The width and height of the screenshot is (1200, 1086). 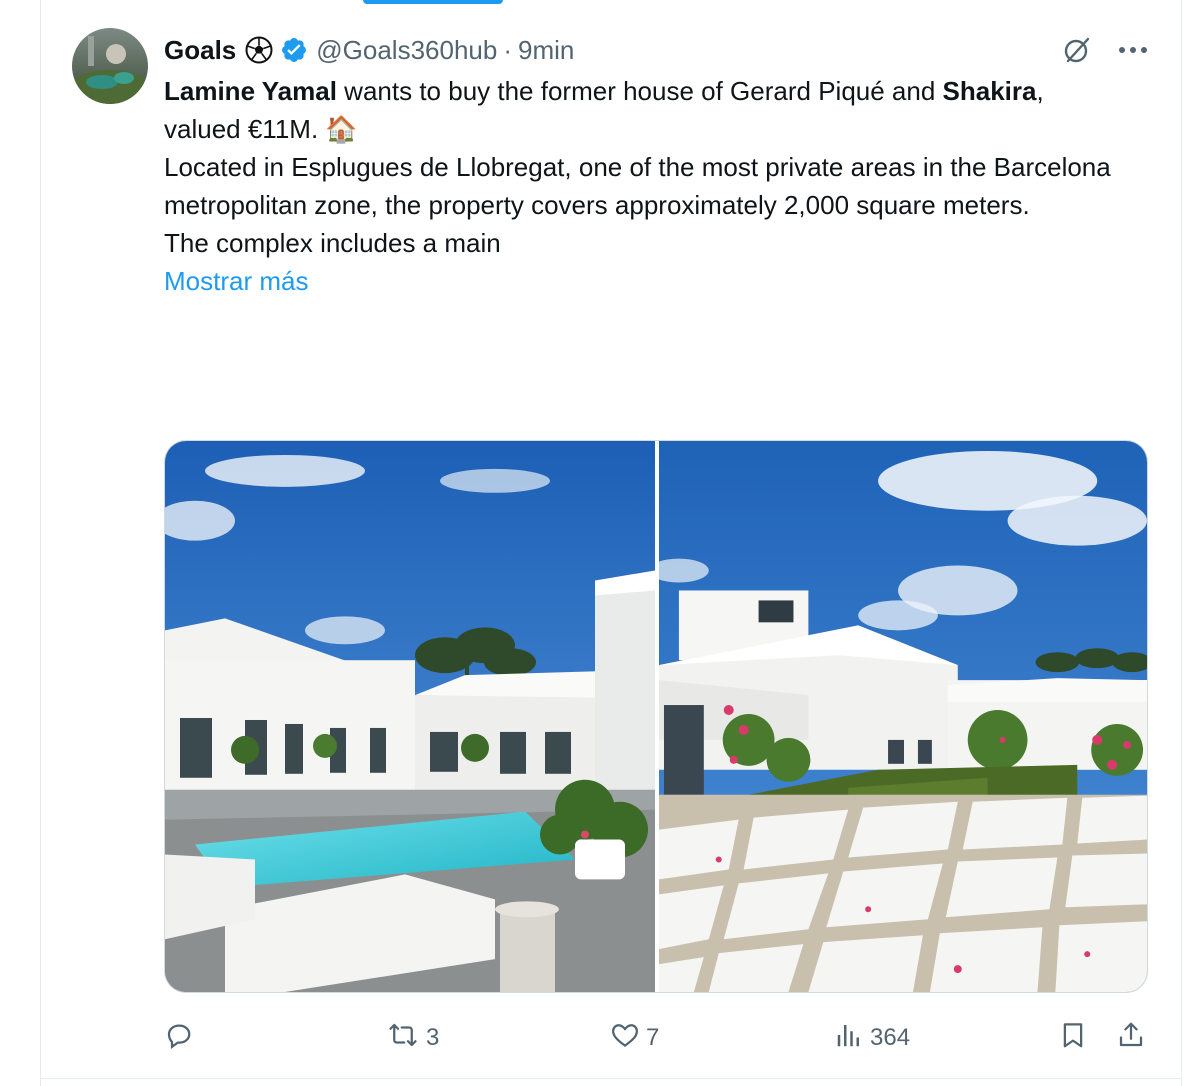 What do you see at coordinates (659, 281) in the screenshot?
I see `show-more-link: Mostrar más` at bounding box center [659, 281].